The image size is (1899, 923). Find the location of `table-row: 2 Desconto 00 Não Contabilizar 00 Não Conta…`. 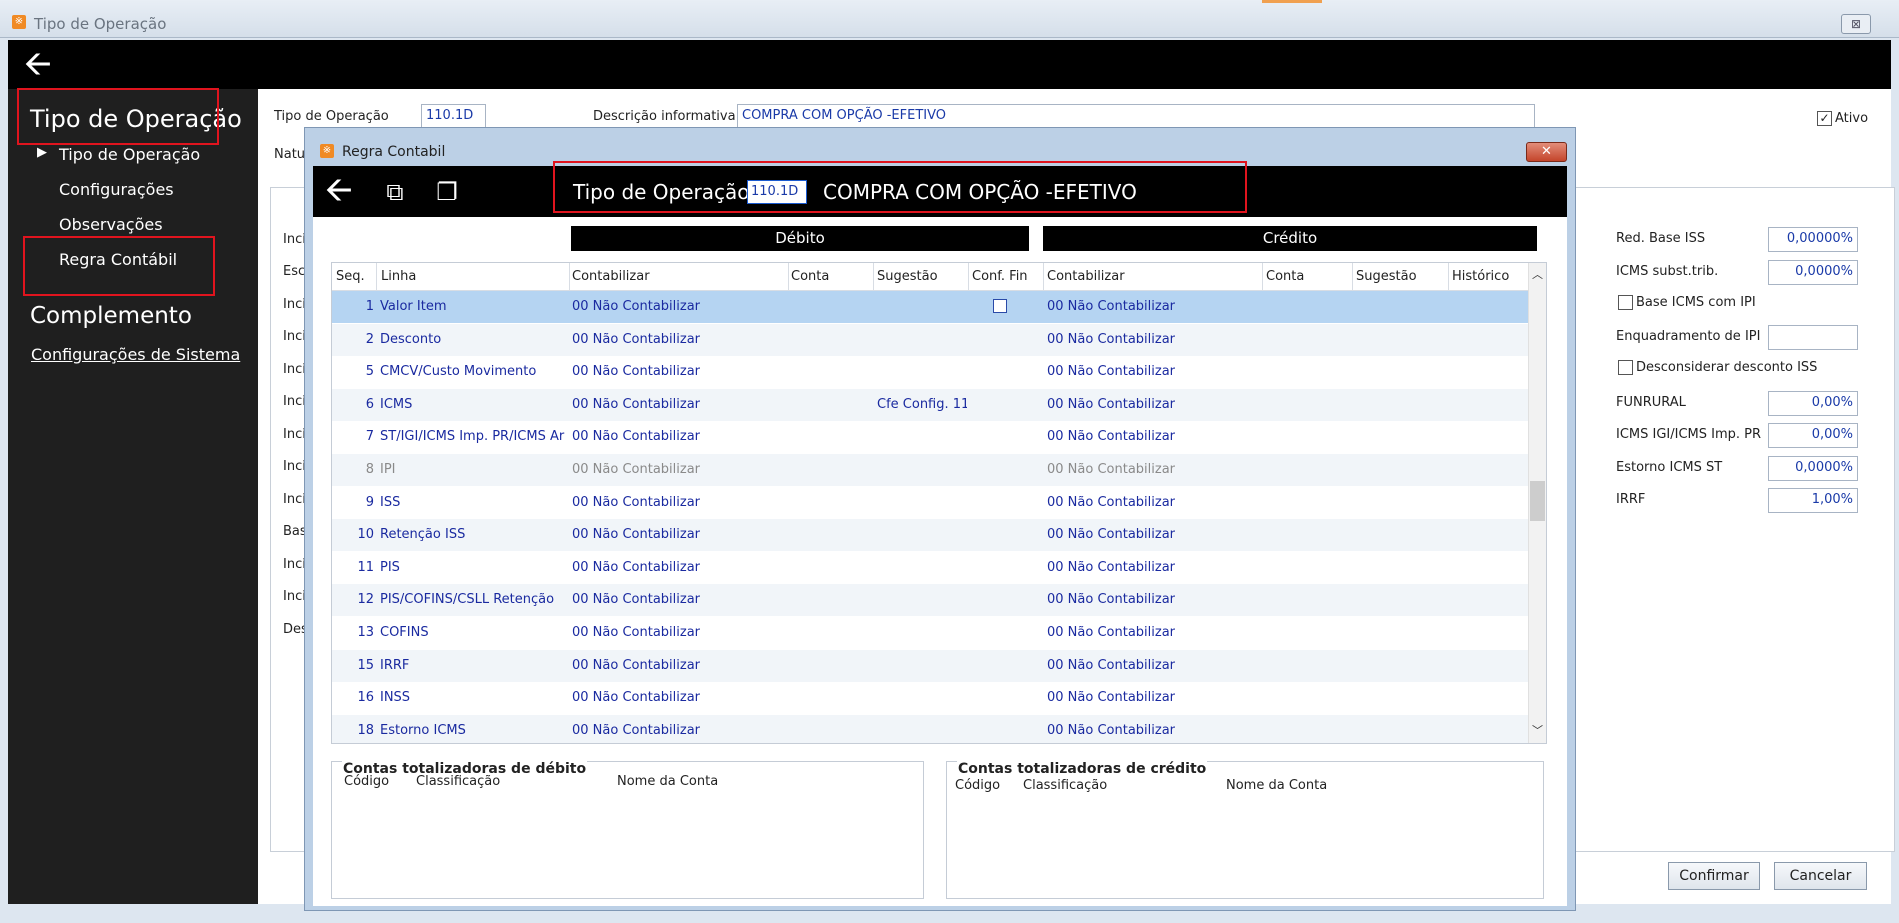

table-row: 2 Desconto 00 Não Contabilizar 00 Não Conta… is located at coordinates (930, 339).